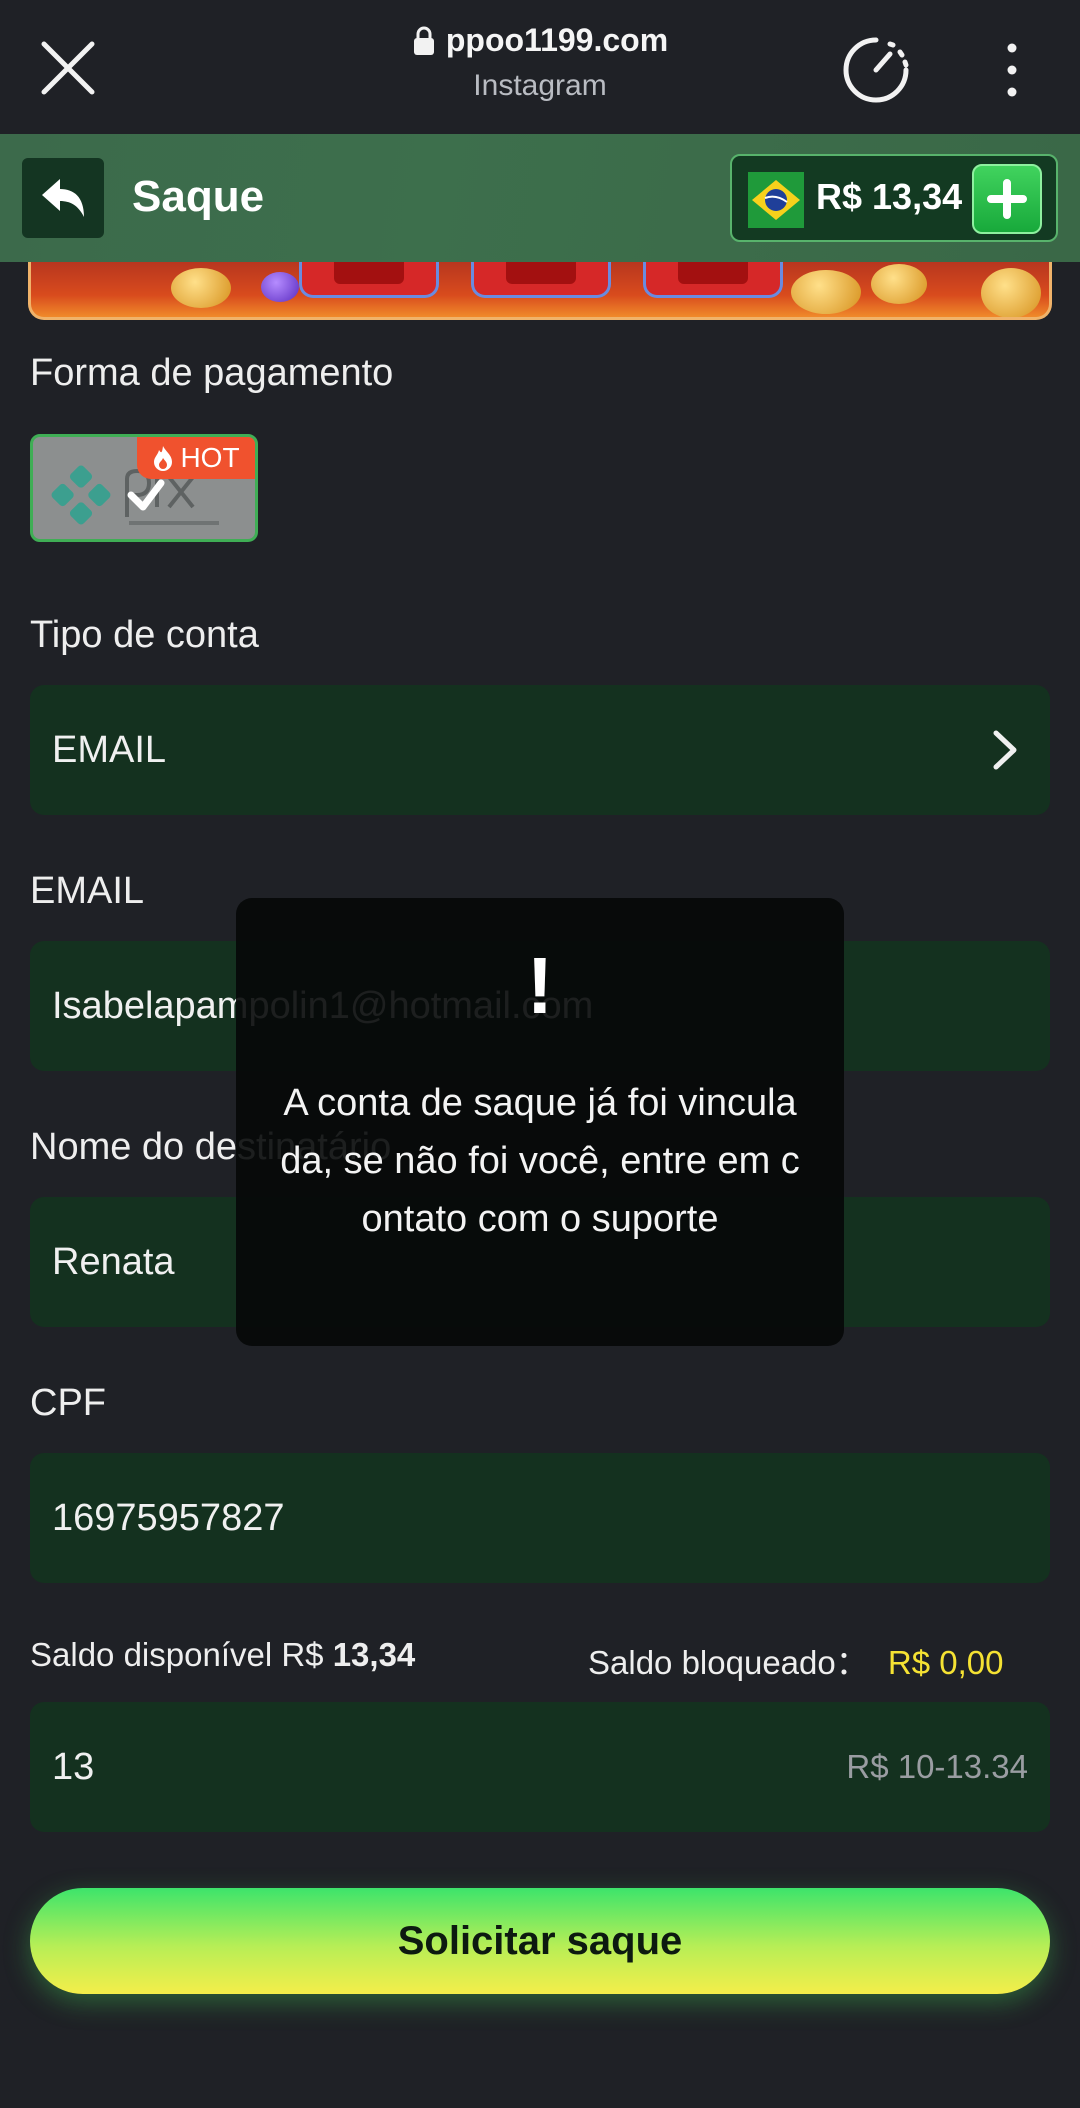 Image resolution: width=1080 pixels, height=2108 pixels. I want to click on brazil-flag-icon, so click(776, 200).